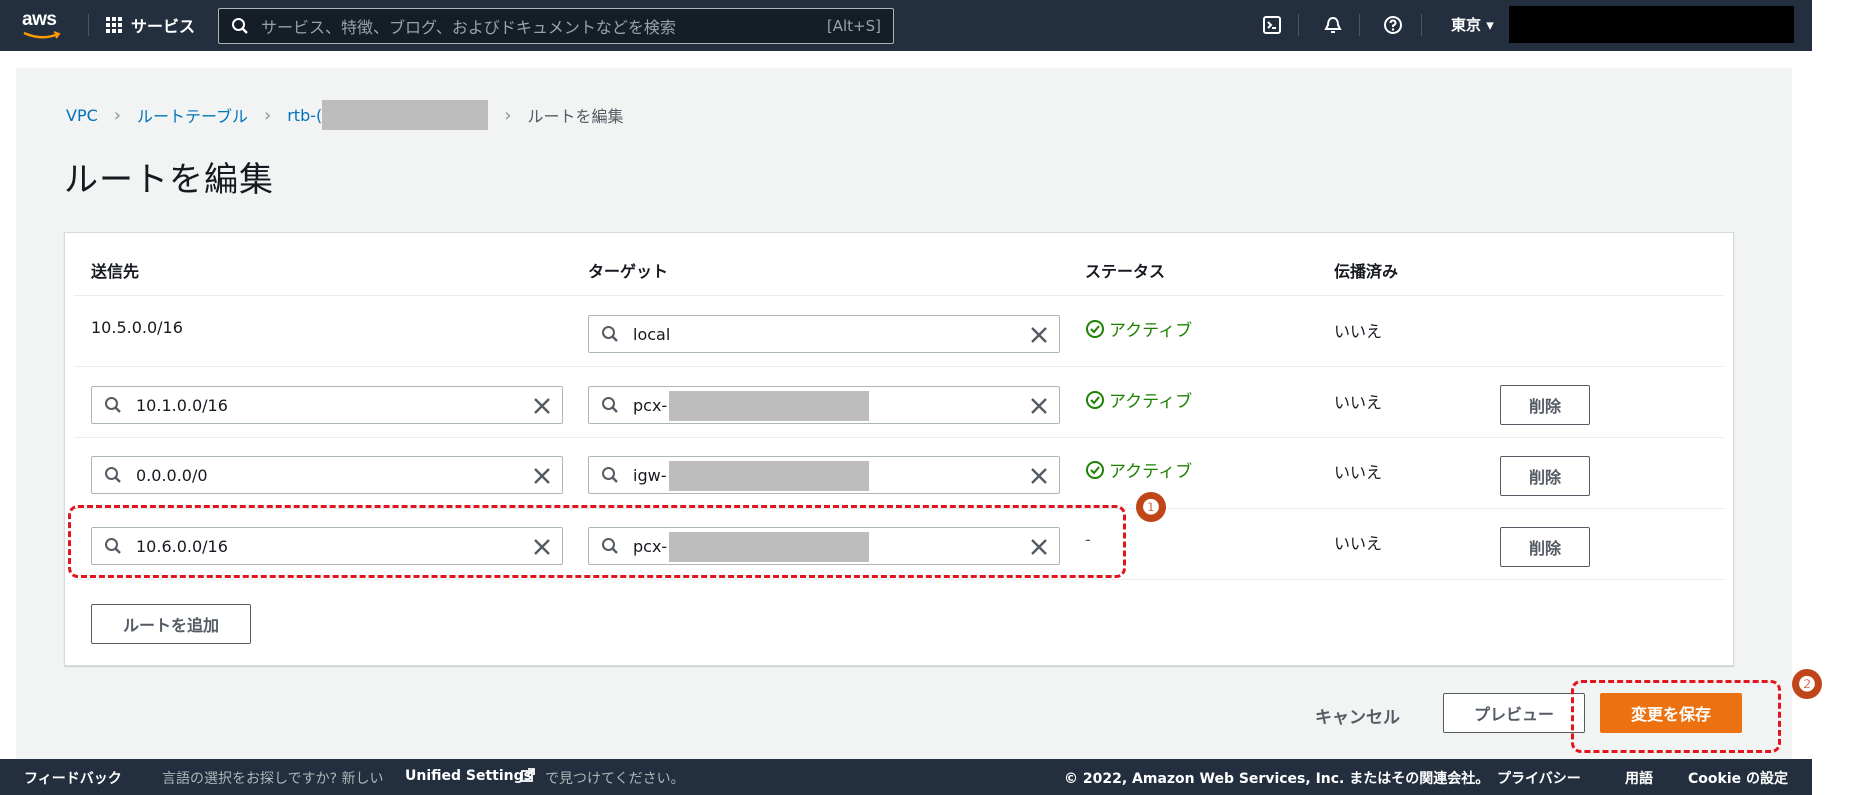 The image size is (1858, 795). What do you see at coordinates (1272, 25) in the screenshot?
I see `cloudshell-icon` at bounding box center [1272, 25].